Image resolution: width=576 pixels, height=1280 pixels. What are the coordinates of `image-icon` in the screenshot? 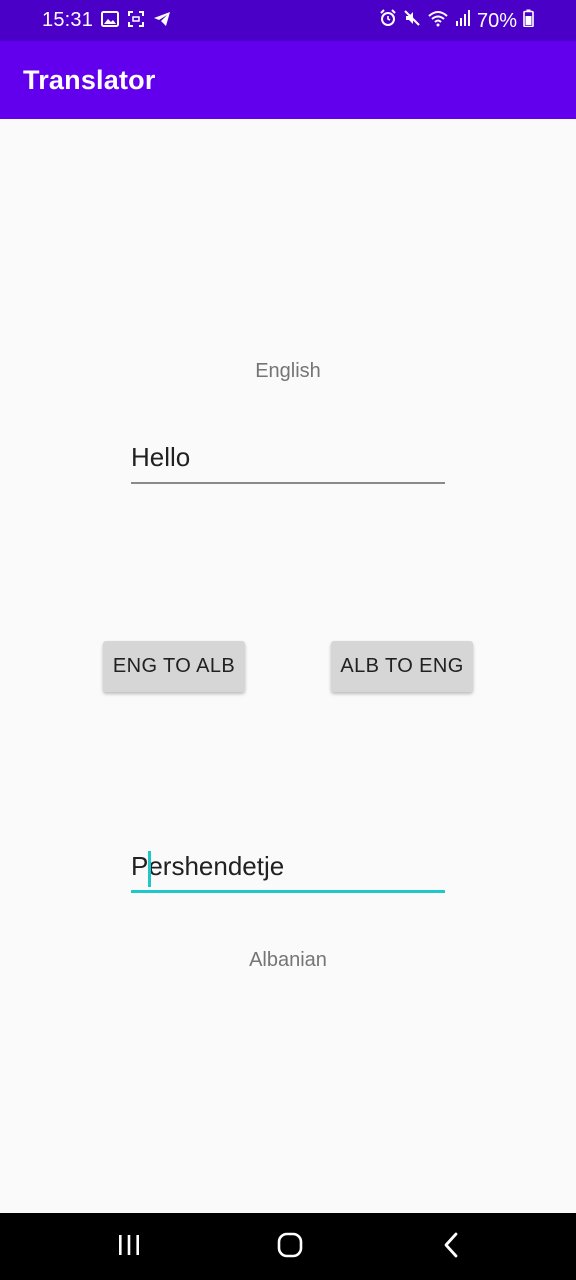 It's located at (110, 22).